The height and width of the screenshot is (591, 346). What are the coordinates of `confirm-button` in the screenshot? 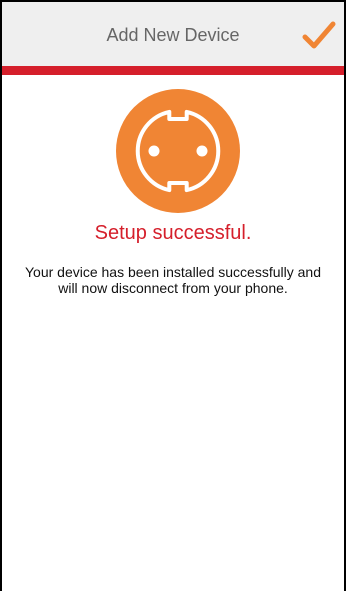 It's located at (318, 36).